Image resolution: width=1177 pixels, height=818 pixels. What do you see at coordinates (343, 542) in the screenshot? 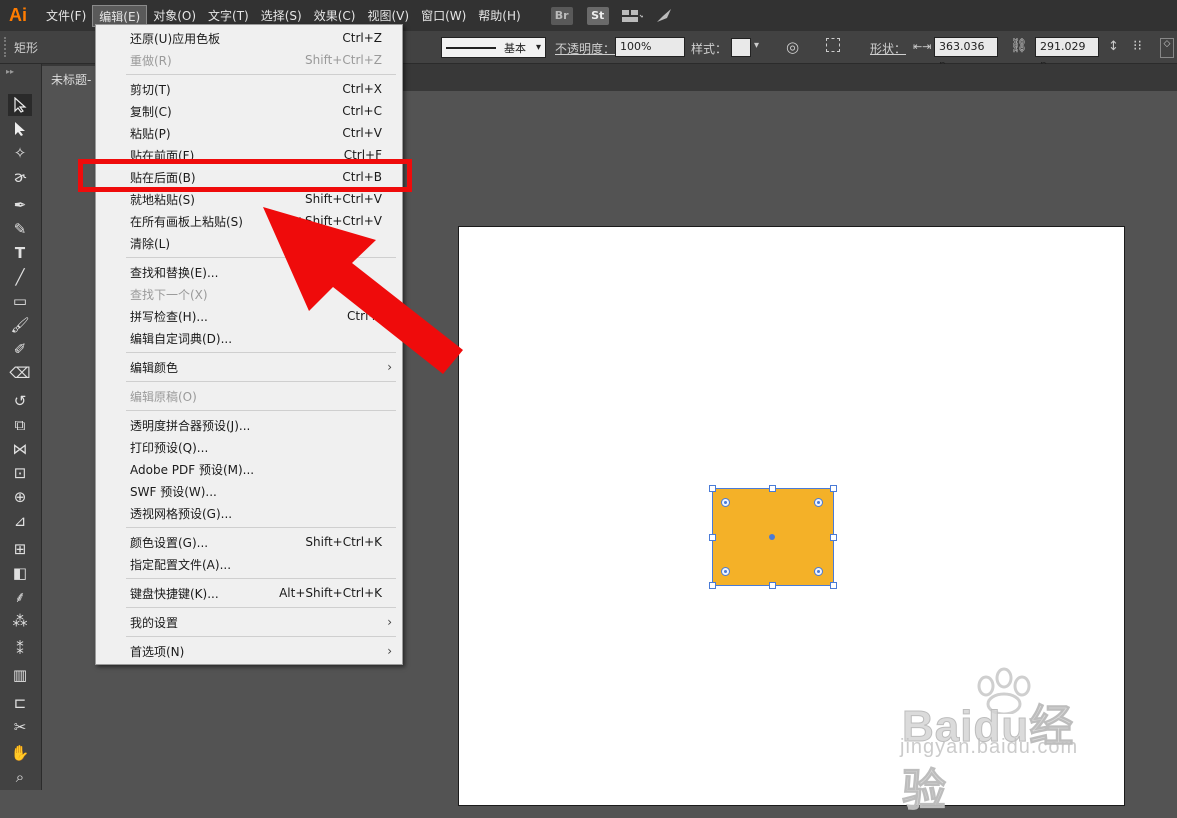
I see `menu-item-shortcut: Shift+Ctrl+K` at bounding box center [343, 542].